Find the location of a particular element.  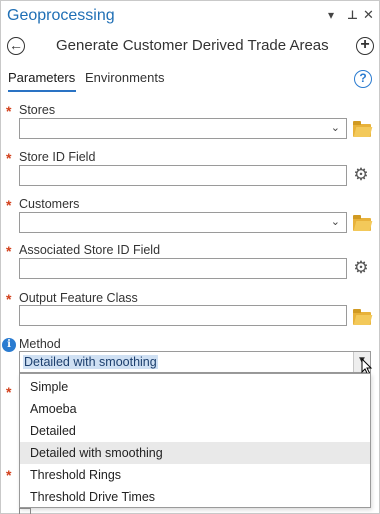

method-selected-value: Detailed with smoothing is located at coordinates (90, 362).